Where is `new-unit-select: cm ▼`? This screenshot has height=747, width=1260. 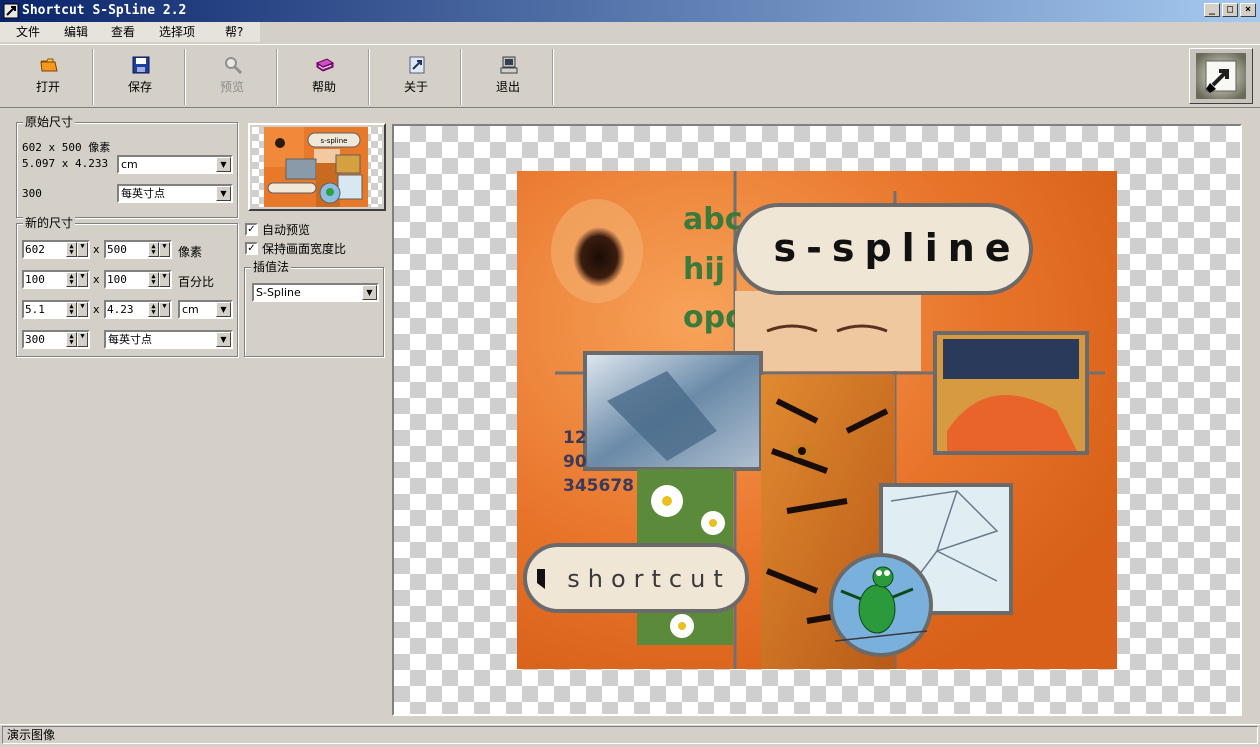 new-unit-select: cm ▼ is located at coordinates (205, 309).